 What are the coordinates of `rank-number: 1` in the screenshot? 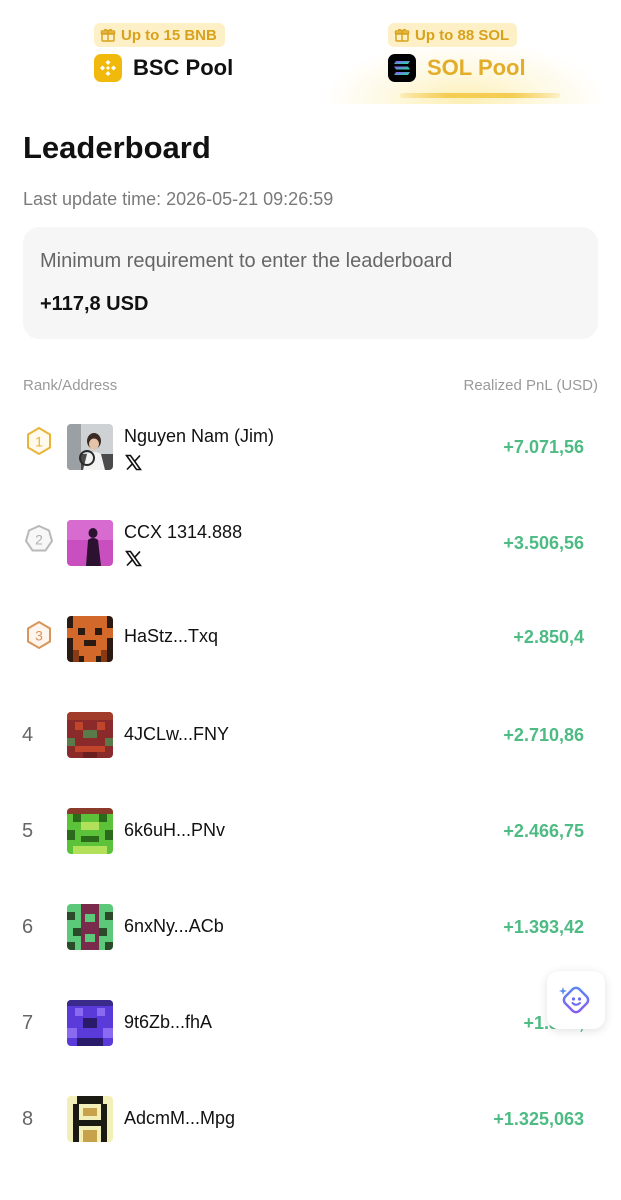 It's located at (39, 442).